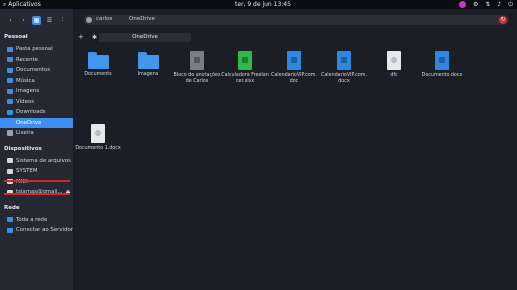 Image resolution: width=517 pixels, height=290 pixels. What do you see at coordinates (32, 219) in the screenshot?
I see `sidebar-item-label: Toda a rede` at bounding box center [32, 219].